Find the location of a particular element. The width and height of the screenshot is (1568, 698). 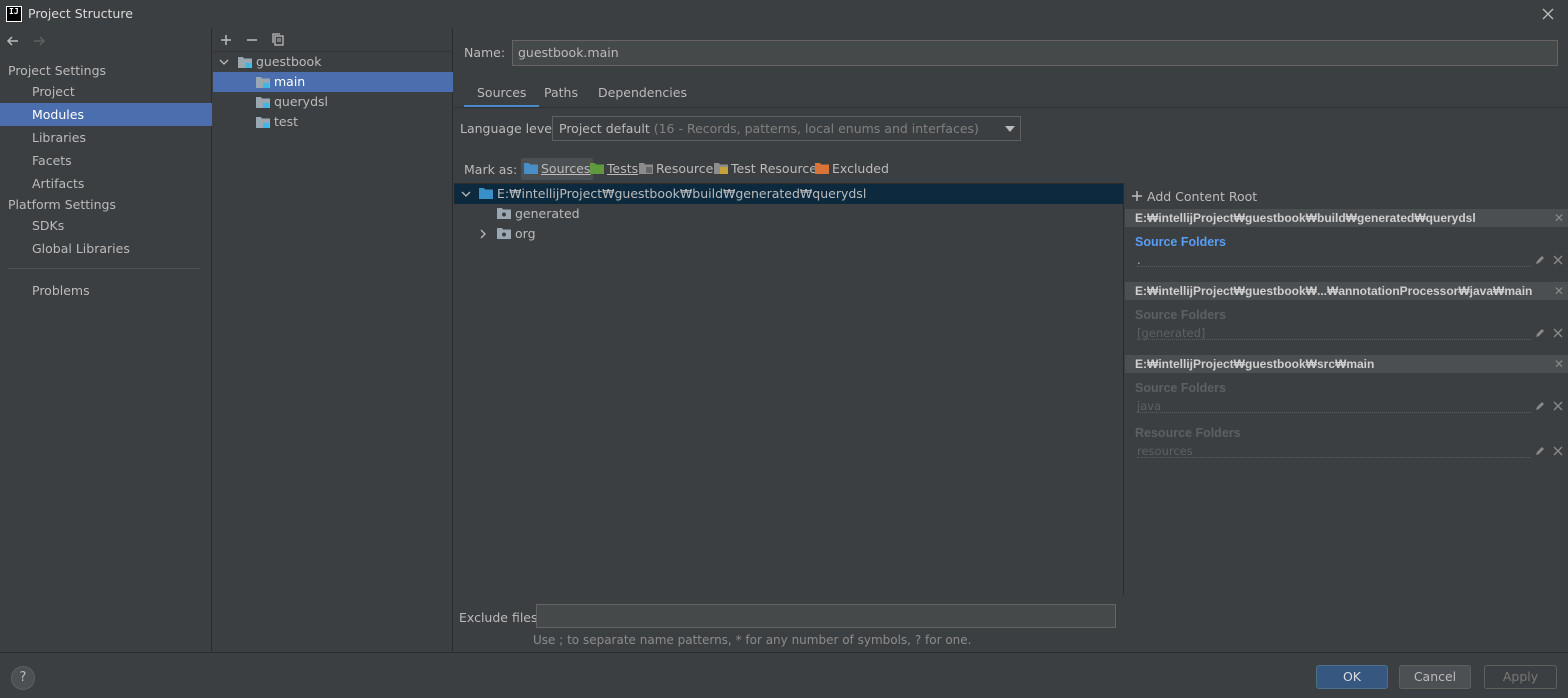

arrow-left-icon is located at coordinates (12, 41).